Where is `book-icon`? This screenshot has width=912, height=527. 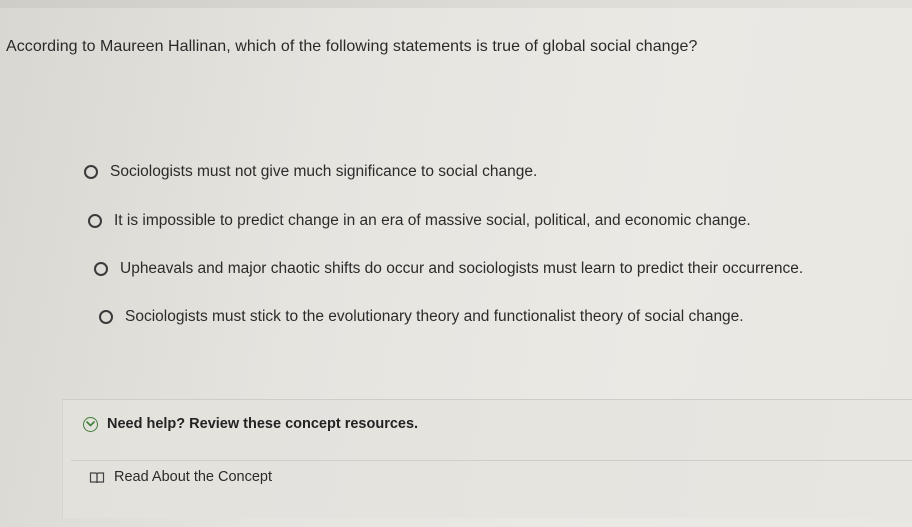
book-icon is located at coordinates (97, 477).